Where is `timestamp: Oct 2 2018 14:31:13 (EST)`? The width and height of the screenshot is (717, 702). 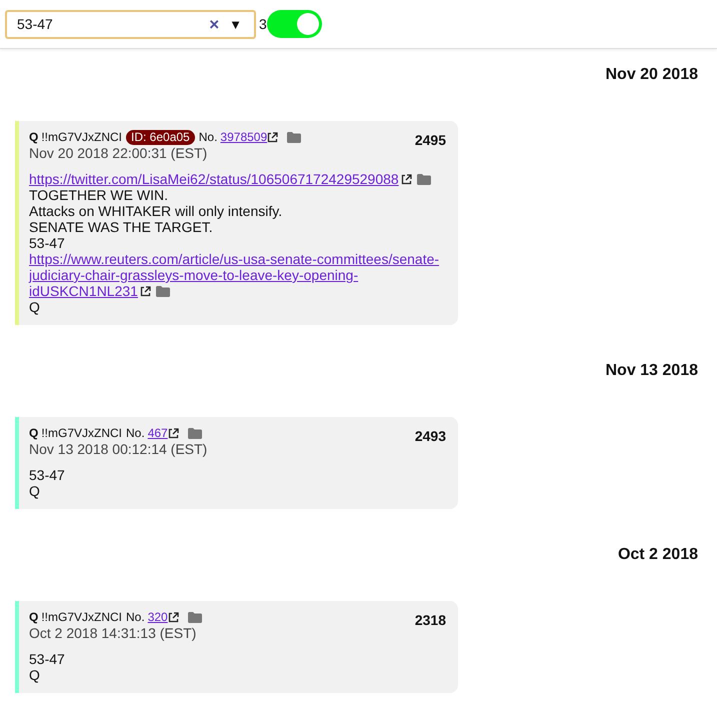
timestamp: Oct 2 2018 14:31:13 (EST) is located at coordinates (113, 633).